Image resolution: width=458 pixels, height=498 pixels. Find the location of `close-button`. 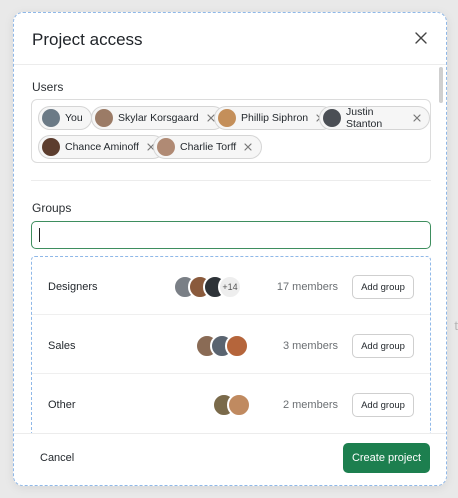

close-button is located at coordinates (421, 38).